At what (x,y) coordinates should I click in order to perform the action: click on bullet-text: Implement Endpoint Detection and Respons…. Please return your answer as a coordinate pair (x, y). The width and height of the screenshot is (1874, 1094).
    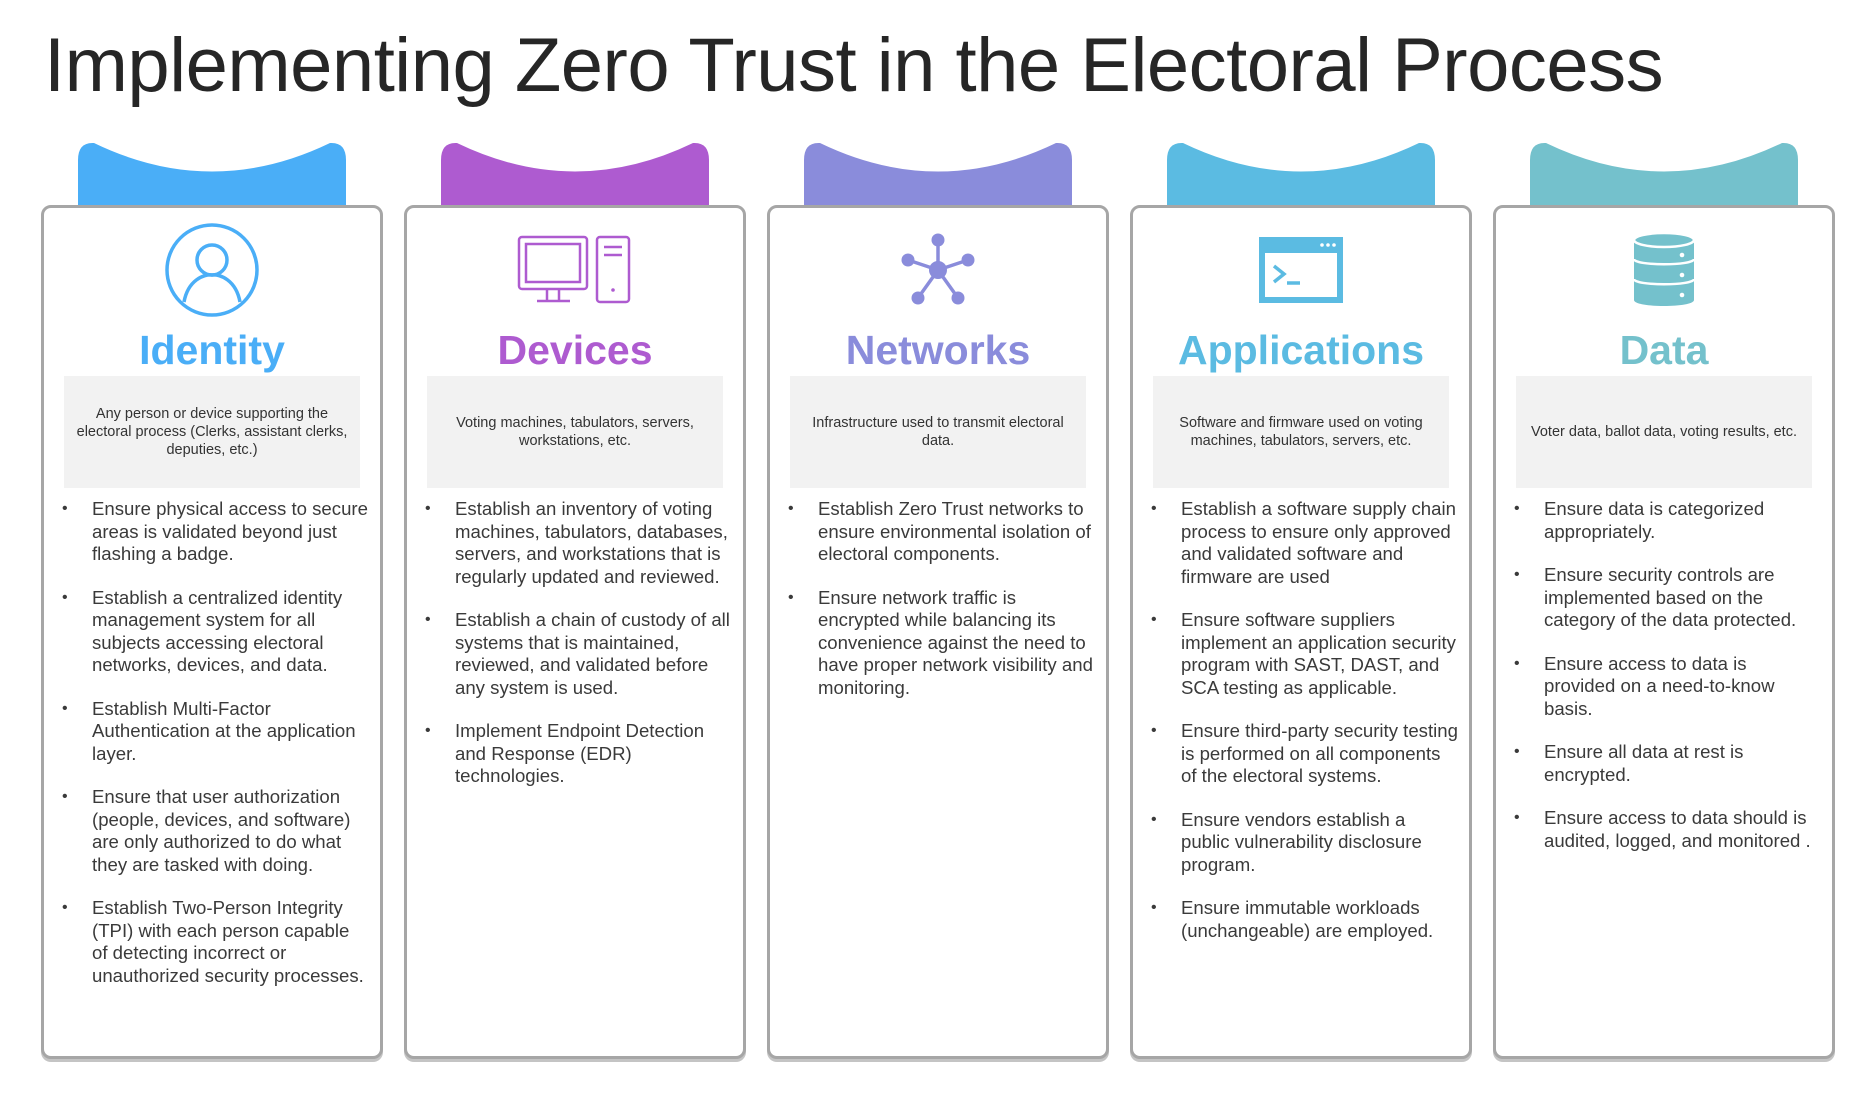
    Looking at the image, I should click on (580, 753).